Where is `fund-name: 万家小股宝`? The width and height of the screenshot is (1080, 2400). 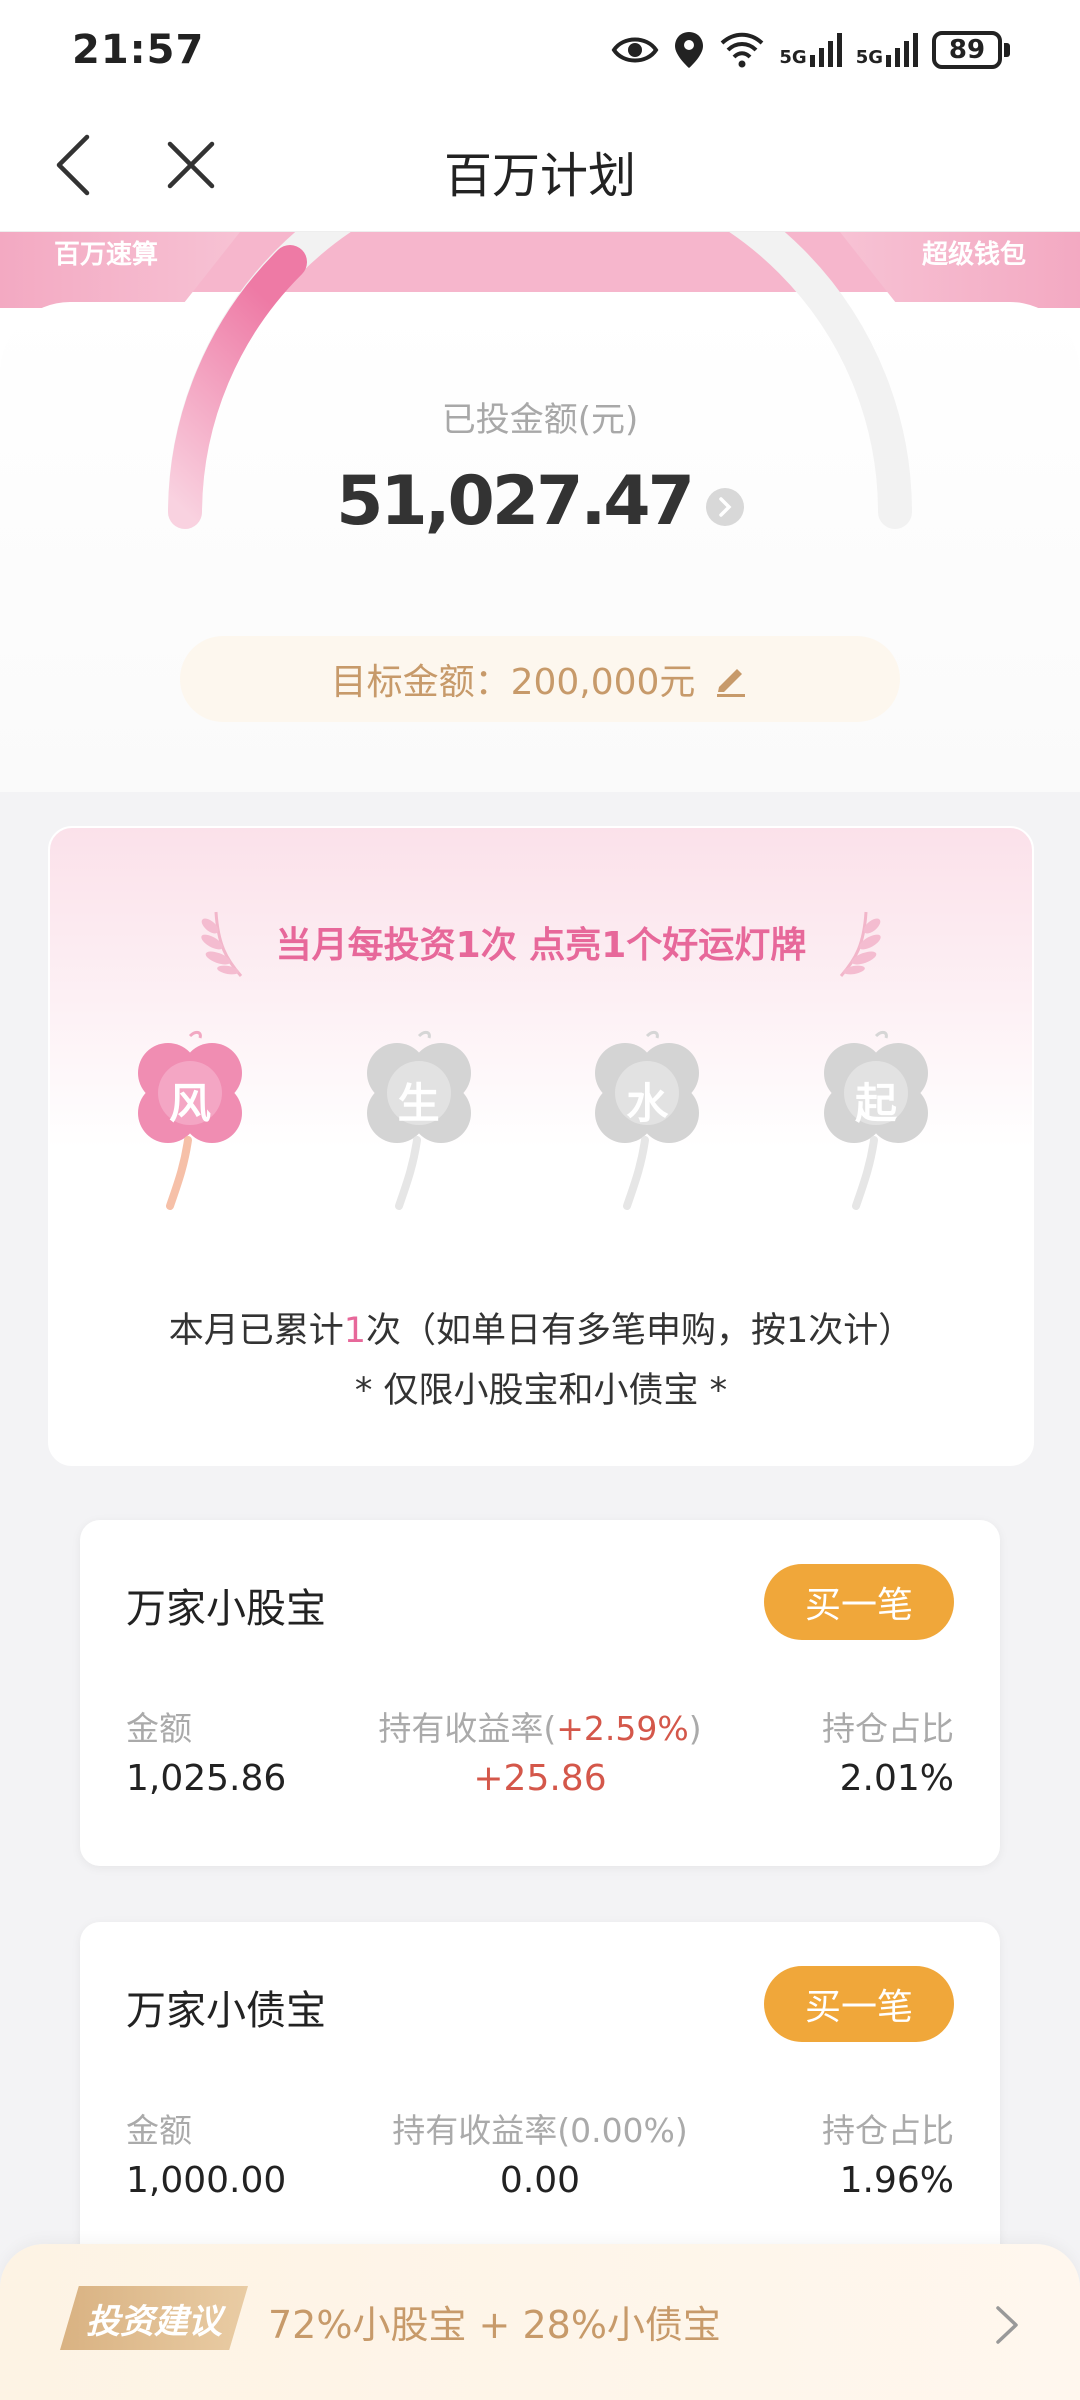 fund-name: 万家小股宝 is located at coordinates (226, 1609).